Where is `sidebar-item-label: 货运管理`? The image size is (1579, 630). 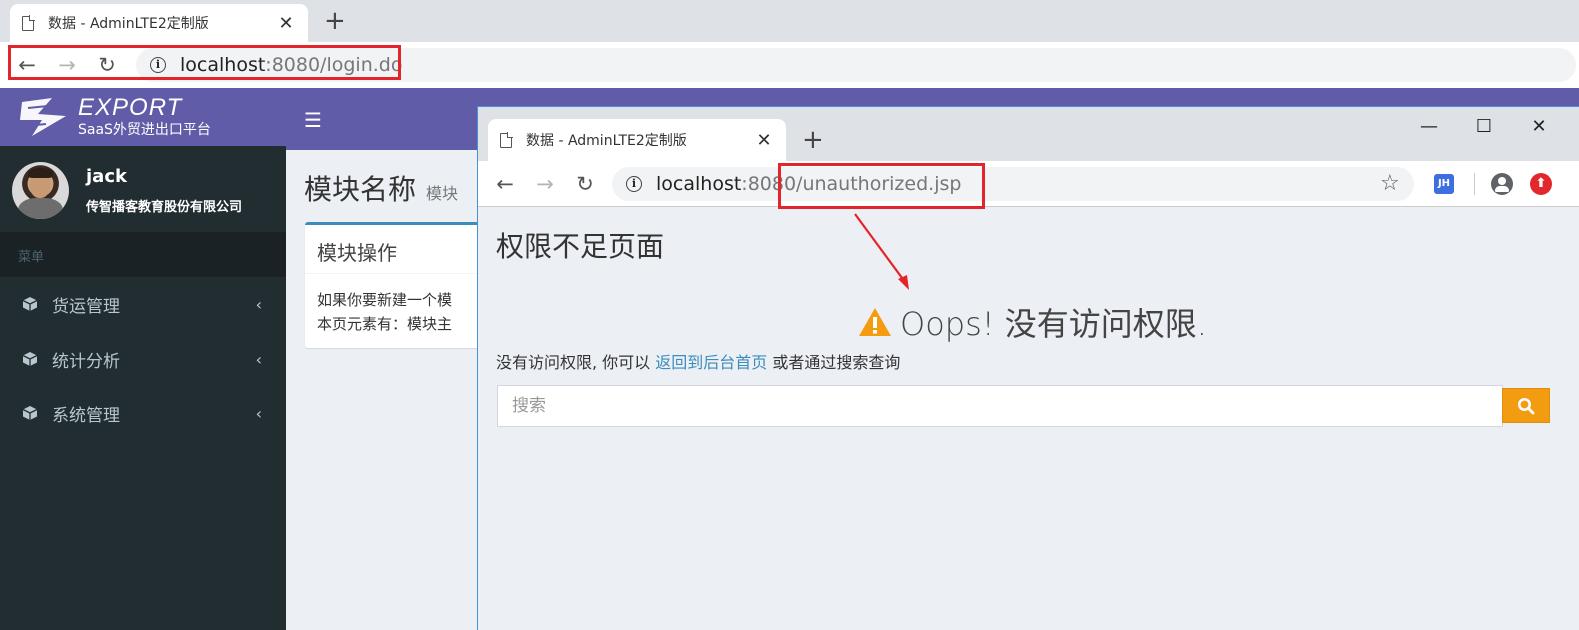 sidebar-item-label: 货运管理 is located at coordinates (86, 306).